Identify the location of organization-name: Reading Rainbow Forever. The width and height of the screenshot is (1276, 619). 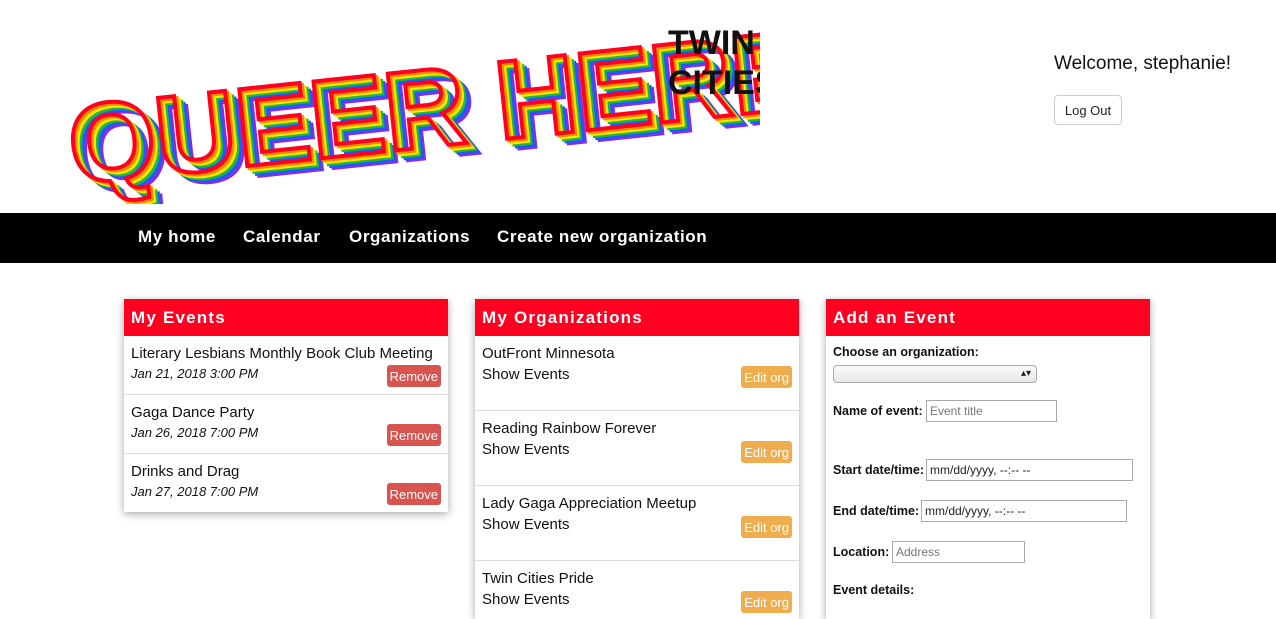
(569, 428).